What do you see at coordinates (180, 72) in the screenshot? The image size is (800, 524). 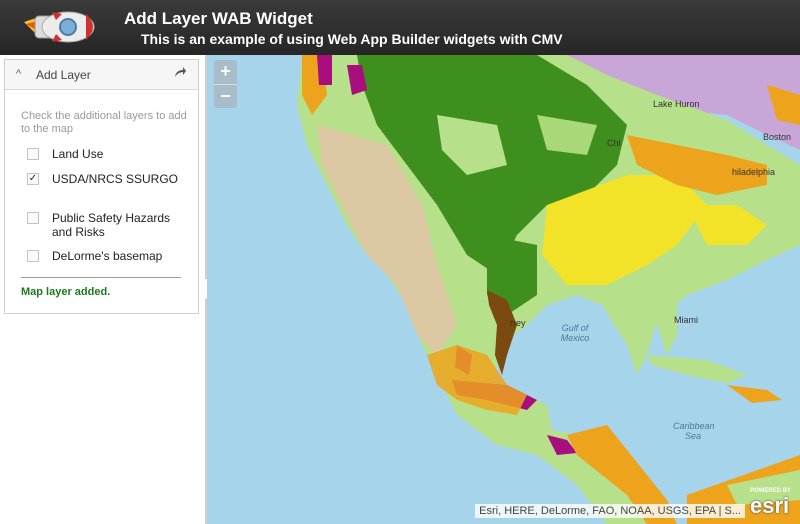 I see `share-arrow-icon` at bounding box center [180, 72].